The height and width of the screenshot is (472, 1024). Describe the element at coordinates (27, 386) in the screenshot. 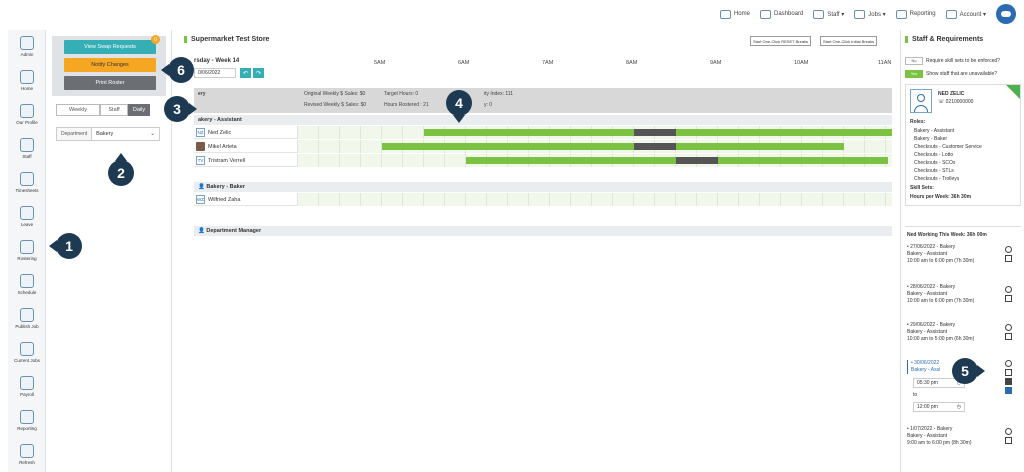

I see `sidebar-item-payroll: Payroll` at that location.